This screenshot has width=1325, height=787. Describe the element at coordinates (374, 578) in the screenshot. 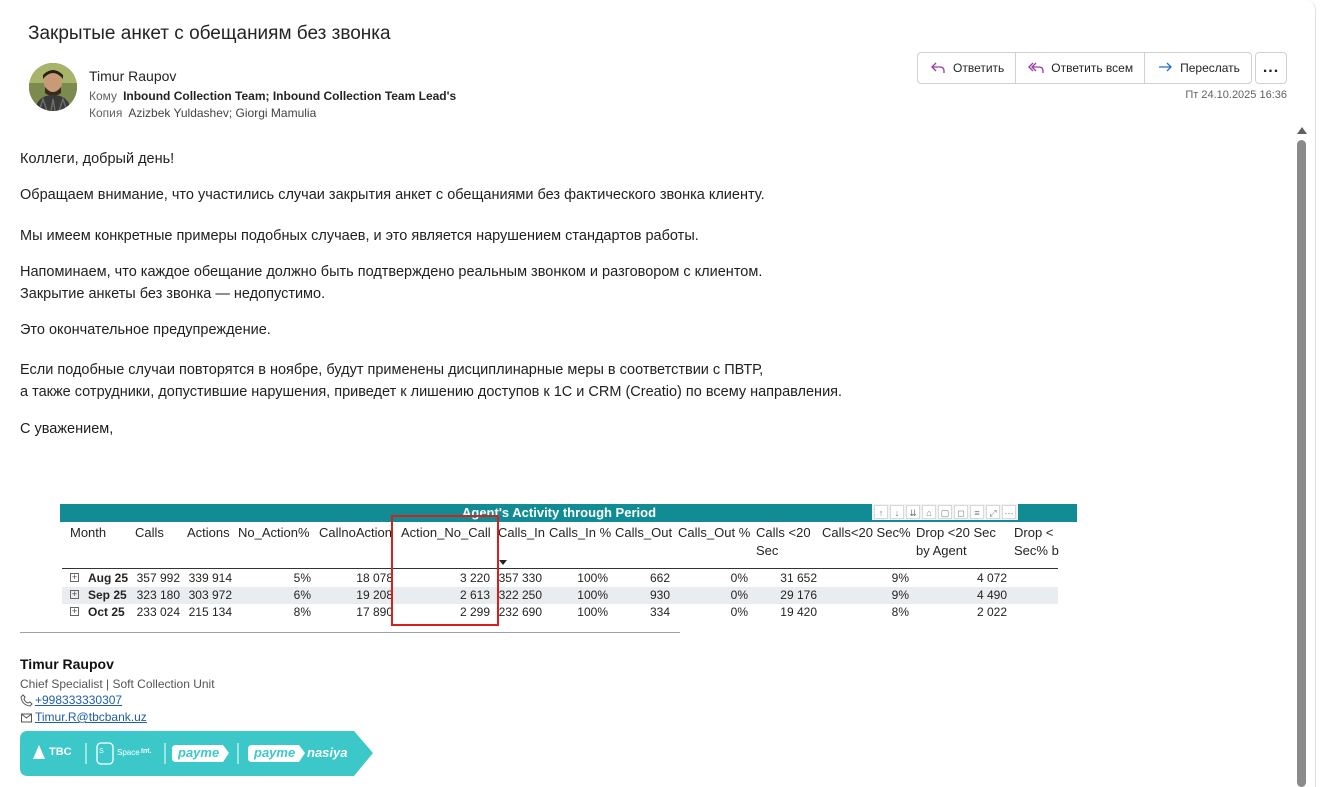

I see `report-cell-callnoaction: 18 078` at that location.